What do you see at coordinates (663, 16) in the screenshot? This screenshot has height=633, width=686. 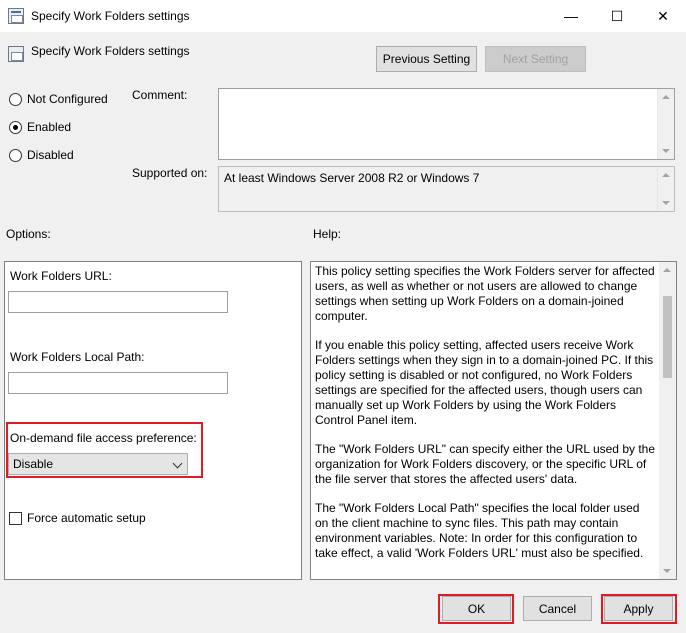 I see `close-button: ✕` at bounding box center [663, 16].